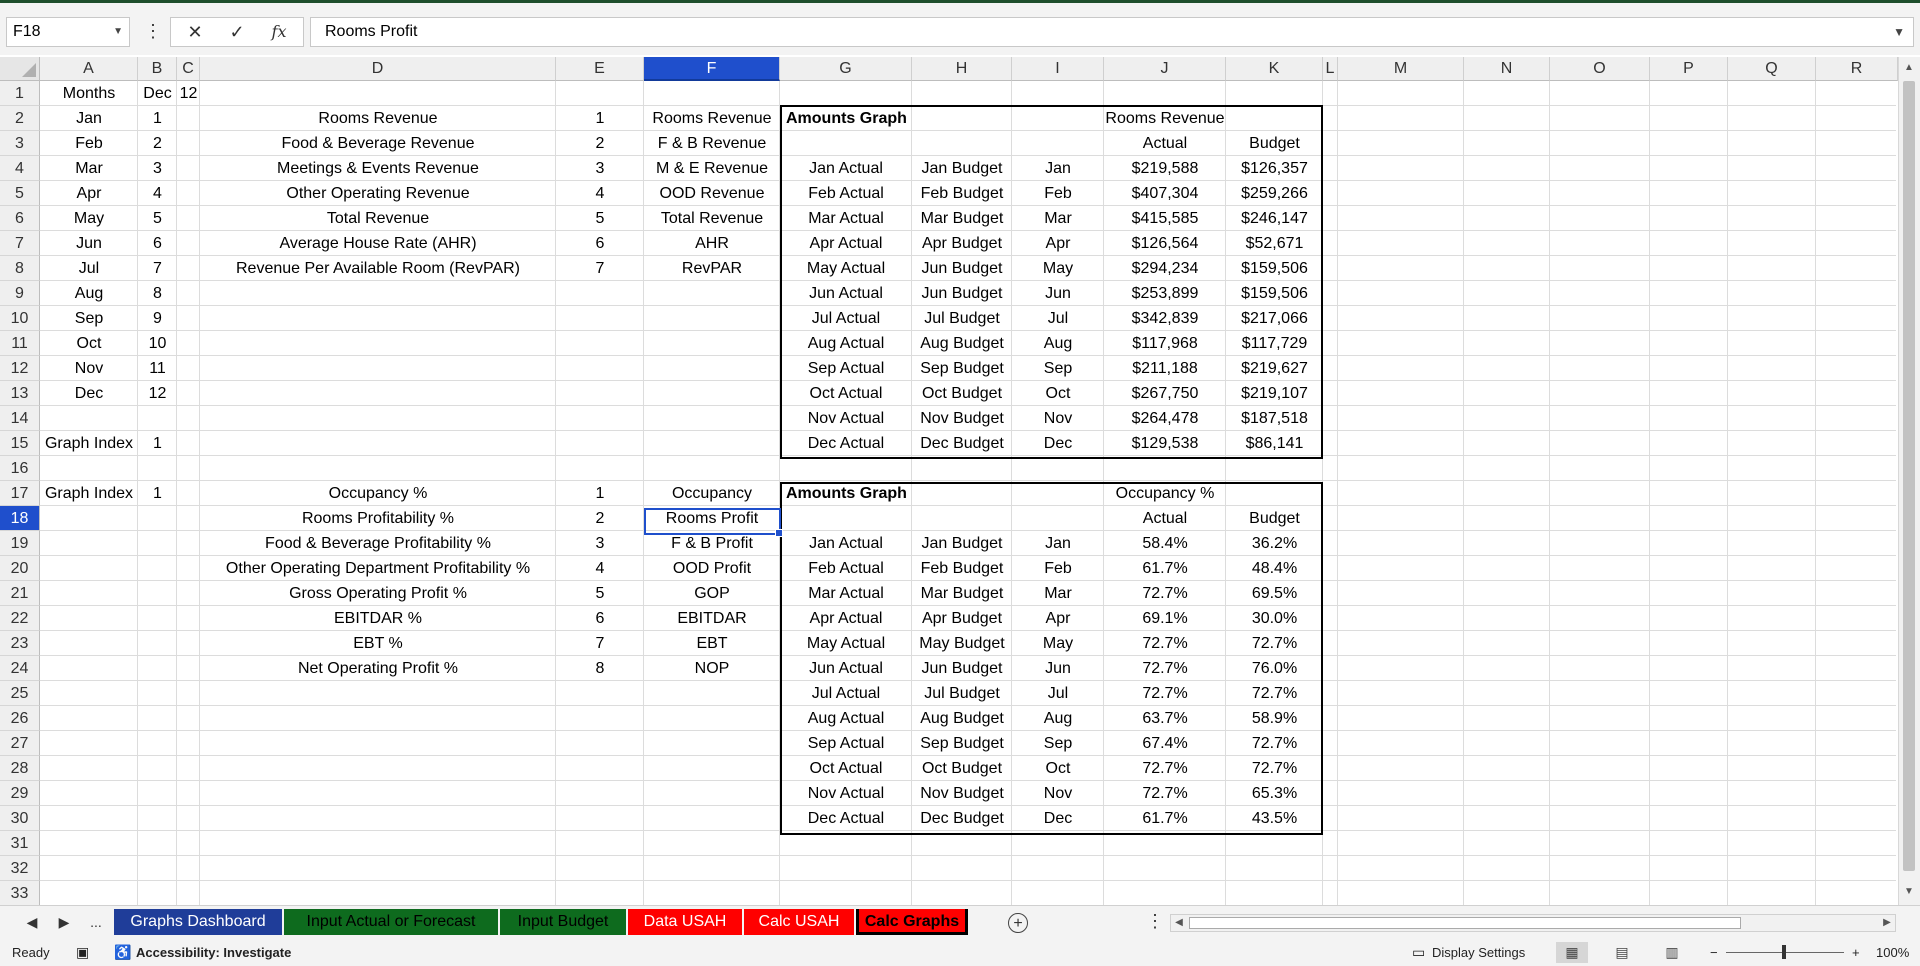  What do you see at coordinates (1689, 69) in the screenshot?
I see `column-header-p: P` at bounding box center [1689, 69].